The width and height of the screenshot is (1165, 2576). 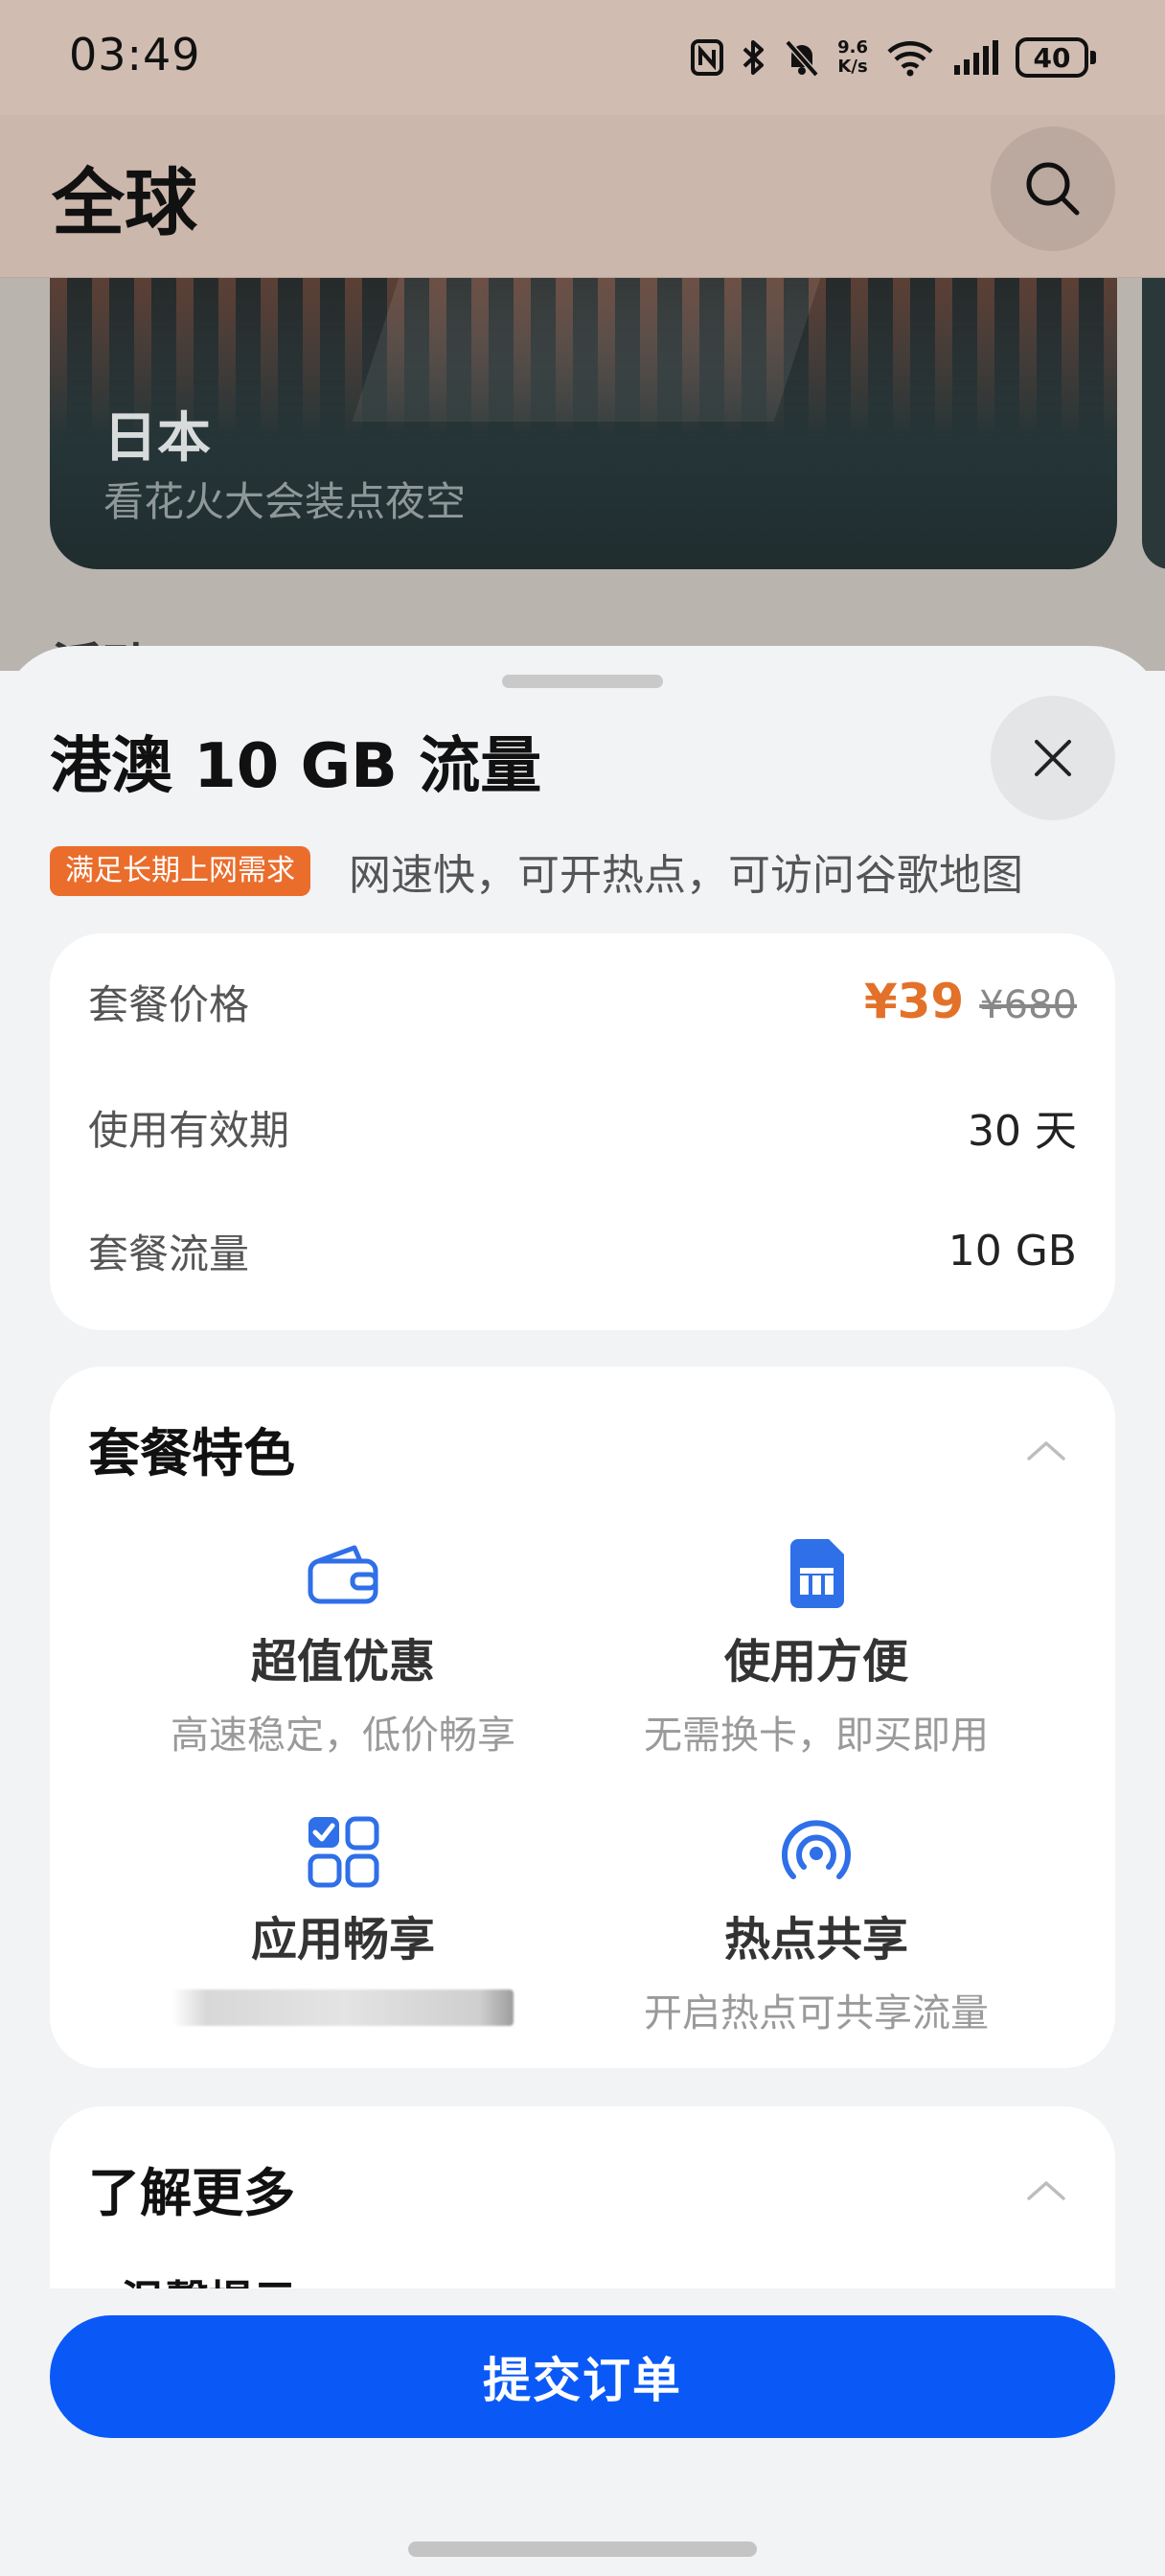 I want to click on feature-item: 使用方便 无需换卡，即买即用, so click(x=817, y=1647).